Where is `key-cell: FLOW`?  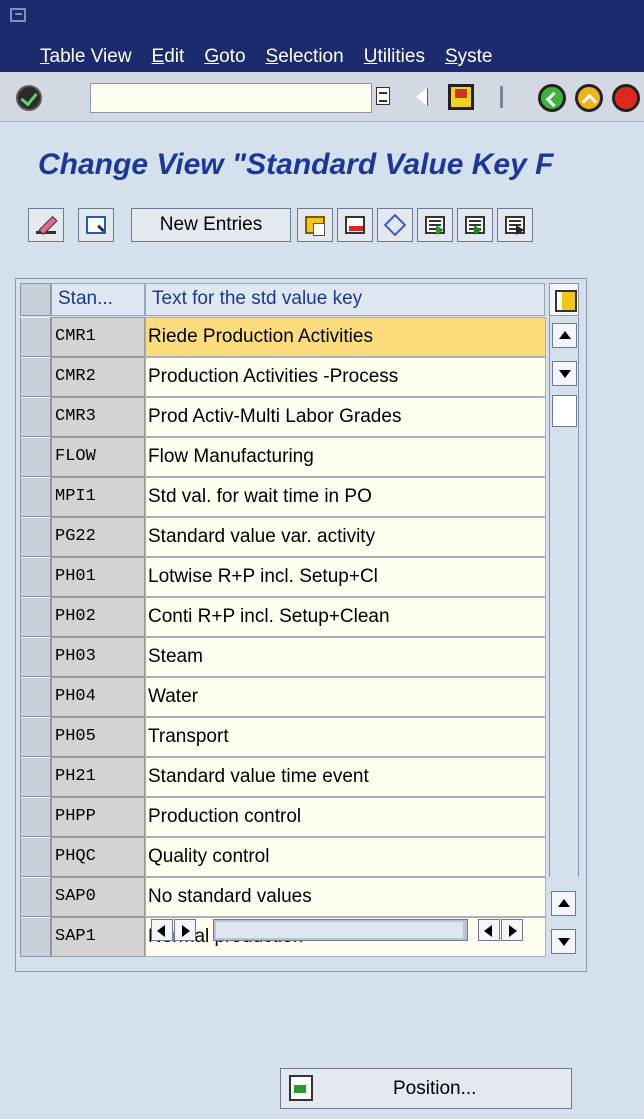 key-cell: FLOW is located at coordinates (98, 457).